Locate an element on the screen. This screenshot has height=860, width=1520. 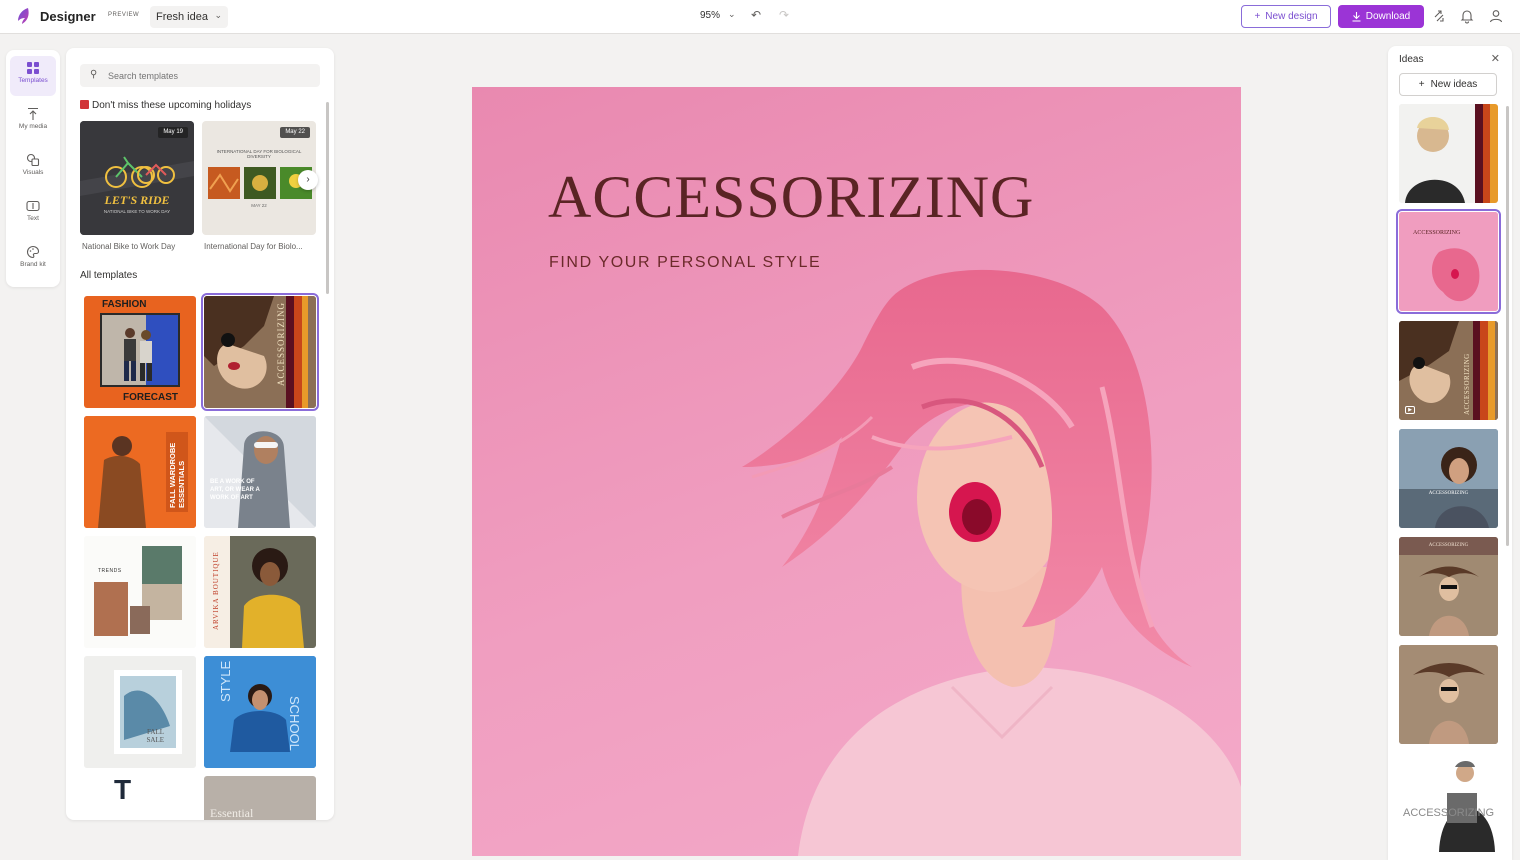
idea-thumb-3: ACCESSORIZING ▶ is located at coordinates (1448, 370).